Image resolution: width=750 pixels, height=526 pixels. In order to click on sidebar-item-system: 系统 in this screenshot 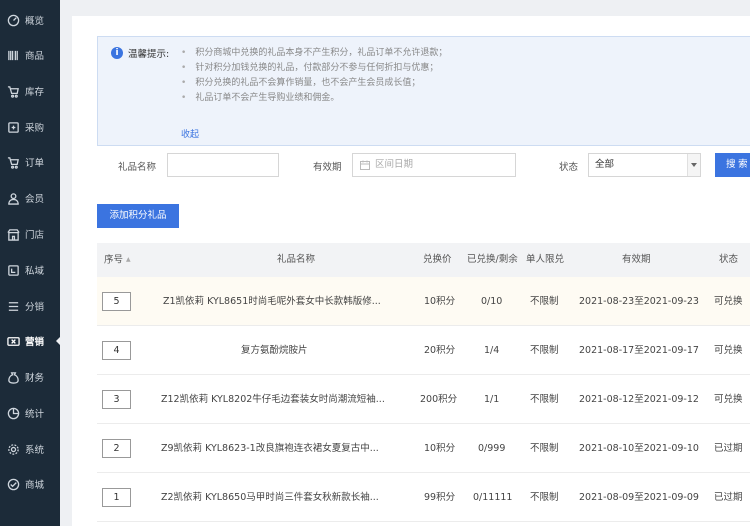, I will do `click(30, 449)`.